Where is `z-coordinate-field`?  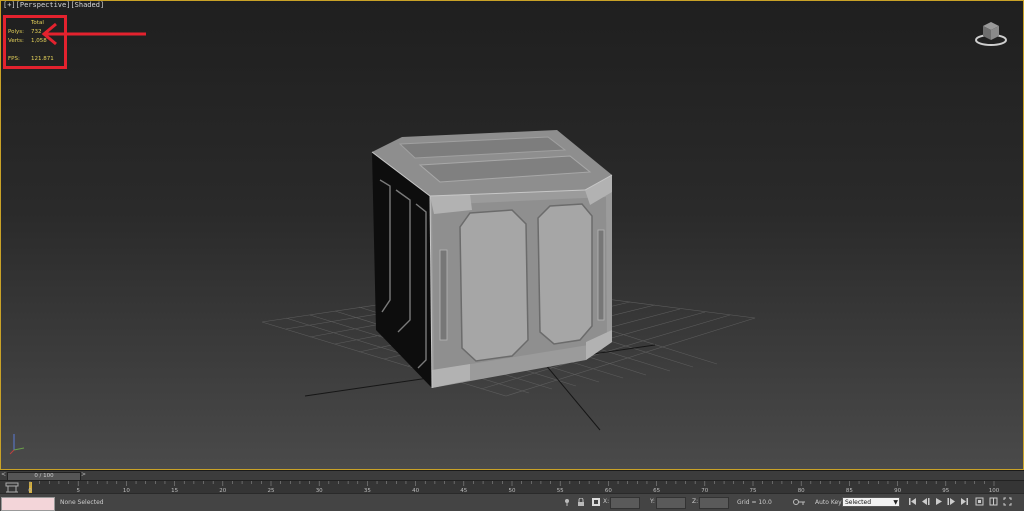 z-coordinate-field is located at coordinates (714, 503).